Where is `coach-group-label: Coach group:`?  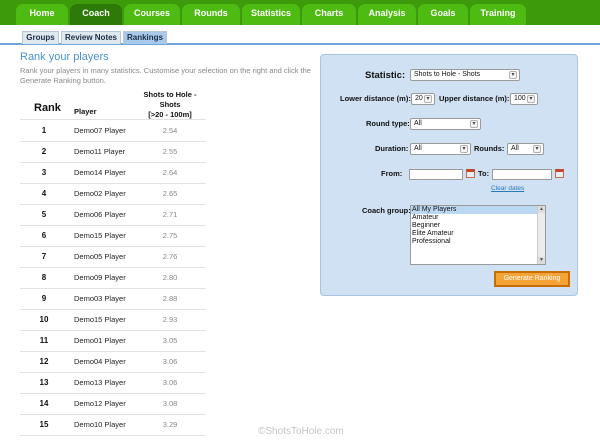
coach-group-label: Coach group: is located at coordinates (386, 210).